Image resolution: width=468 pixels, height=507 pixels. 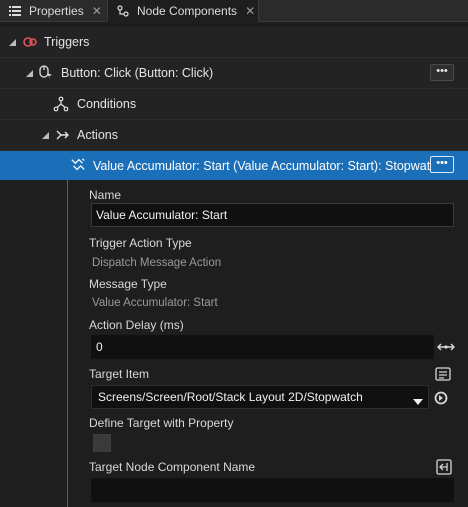 What do you see at coordinates (30, 42) in the screenshot?
I see `trigger-icon` at bounding box center [30, 42].